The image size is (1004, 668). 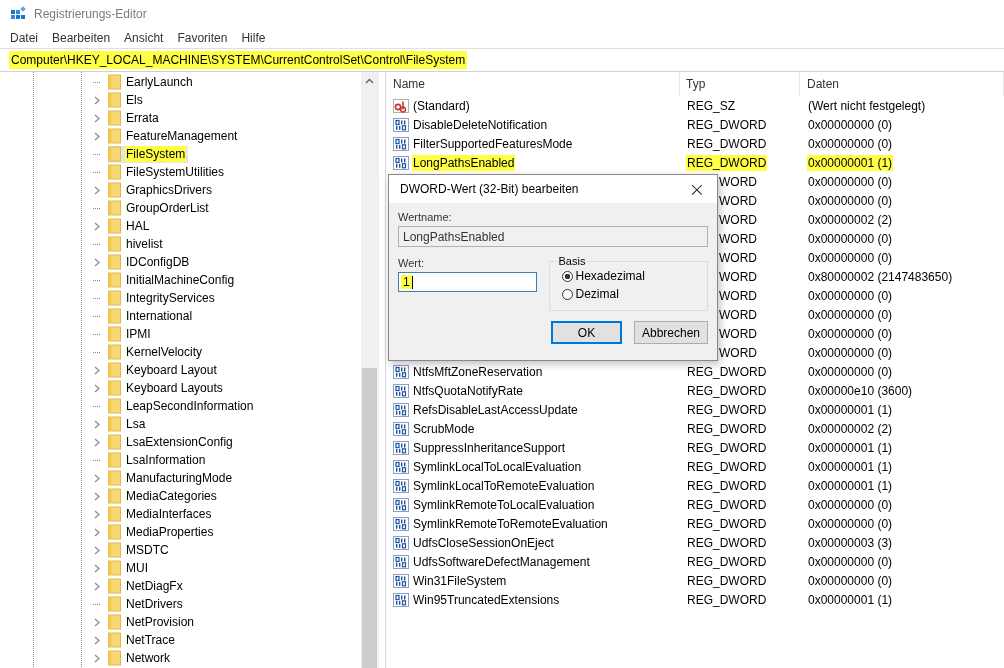 What do you see at coordinates (467, 282) in the screenshot?
I see `value-input: 1` at bounding box center [467, 282].